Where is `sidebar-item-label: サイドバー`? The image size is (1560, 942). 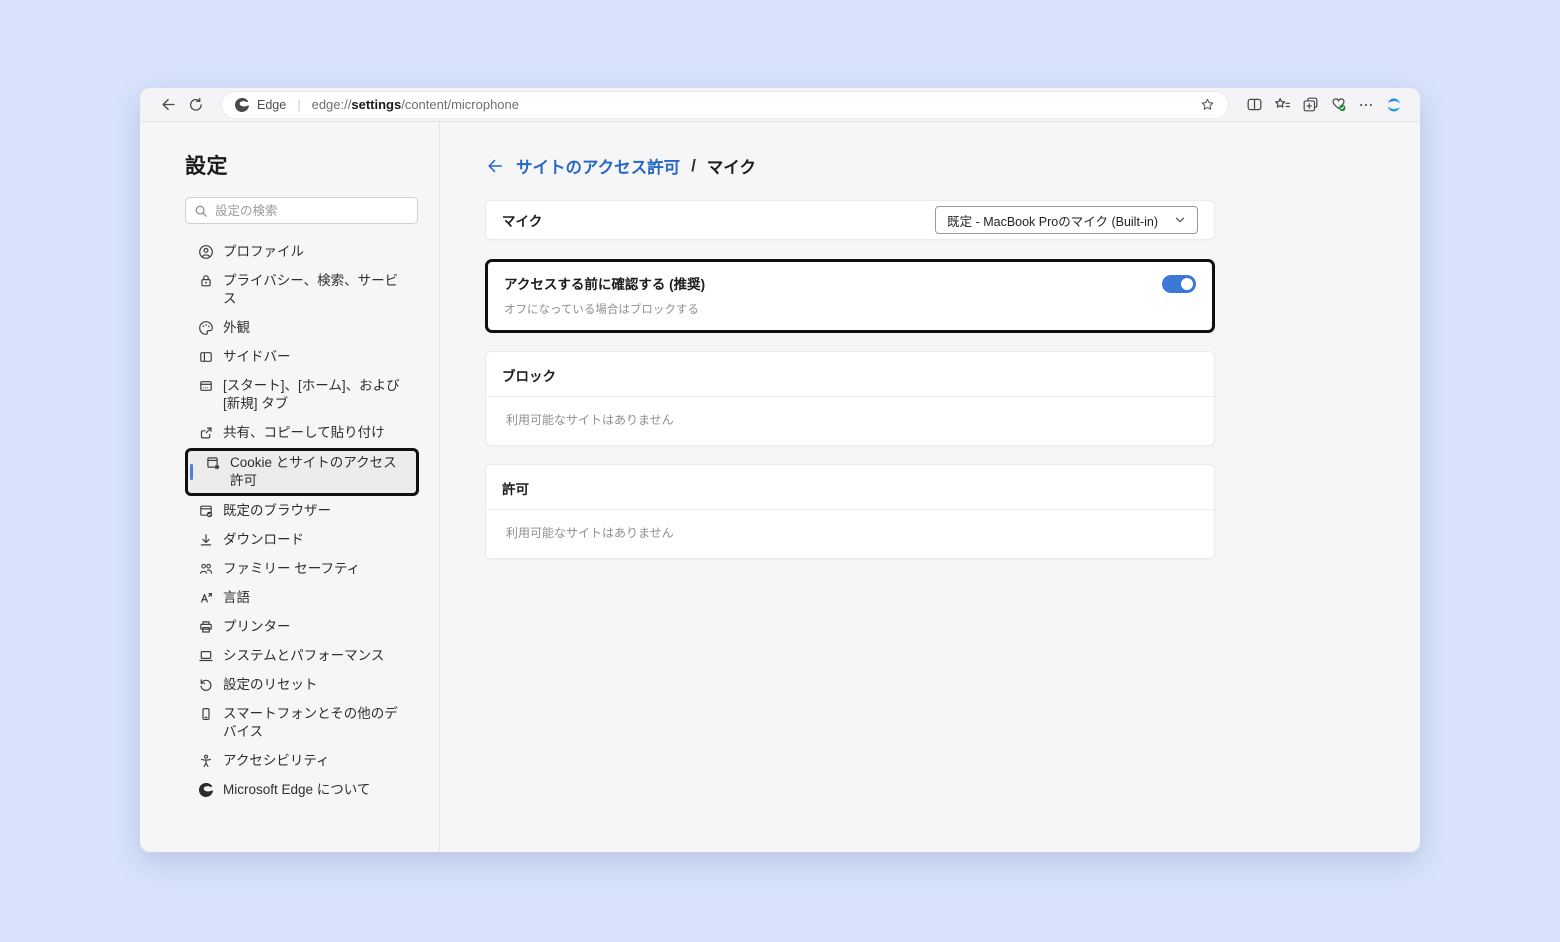
sidebar-item-label: サイドバー is located at coordinates (257, 356).